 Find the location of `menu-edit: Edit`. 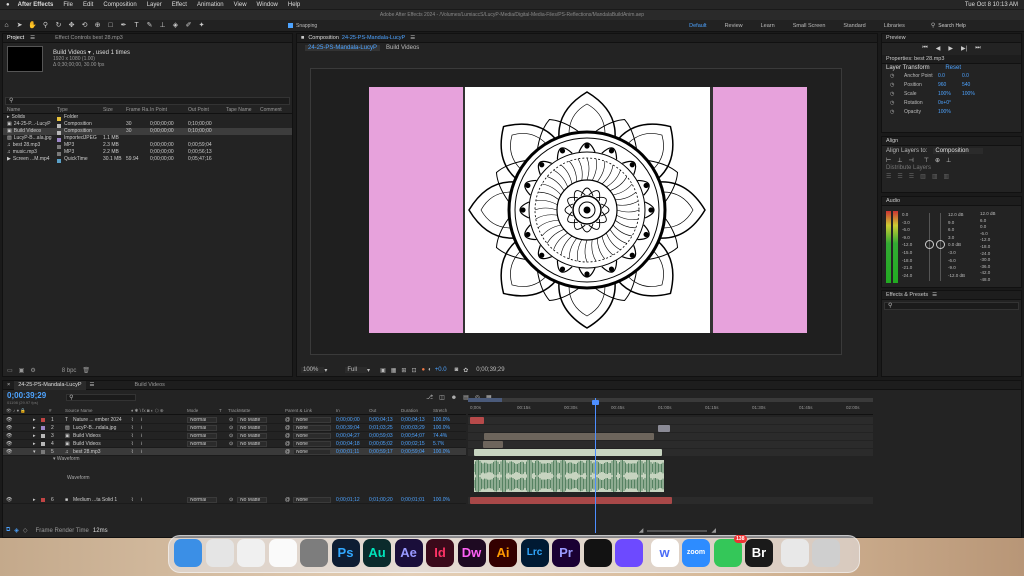

menu-edit: Edit is located at coordinates (88, 5).